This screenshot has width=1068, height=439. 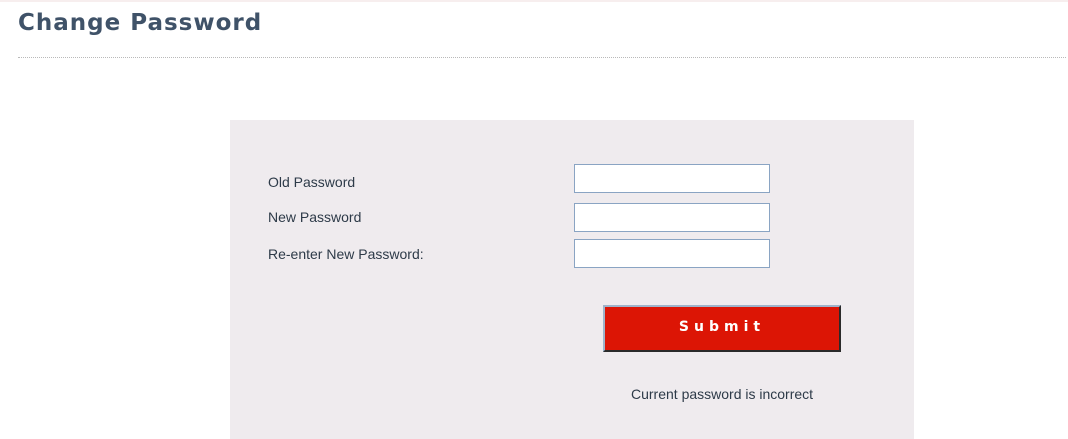 What do you see at coordinates (672, 253) in the screenshot?
I see `reenter-password-input` at bounding box center [672, 253].